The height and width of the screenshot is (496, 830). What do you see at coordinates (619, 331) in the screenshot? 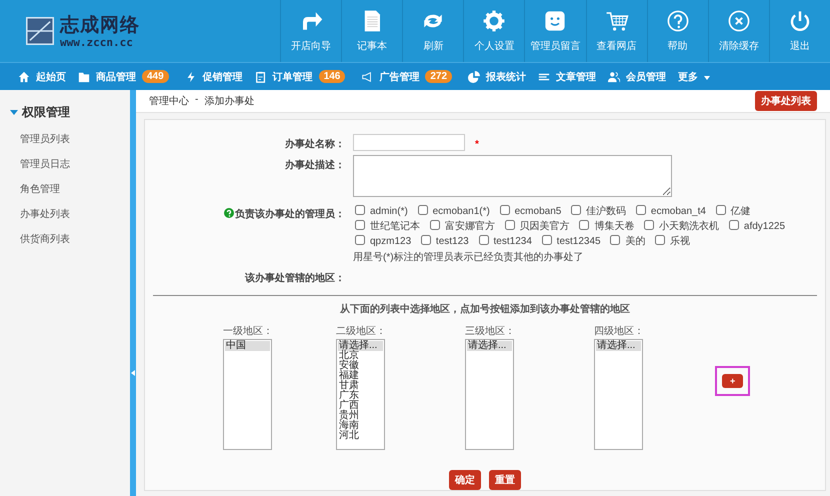
I see `list-label: 四级地区：` at bounding box center [619, 331].